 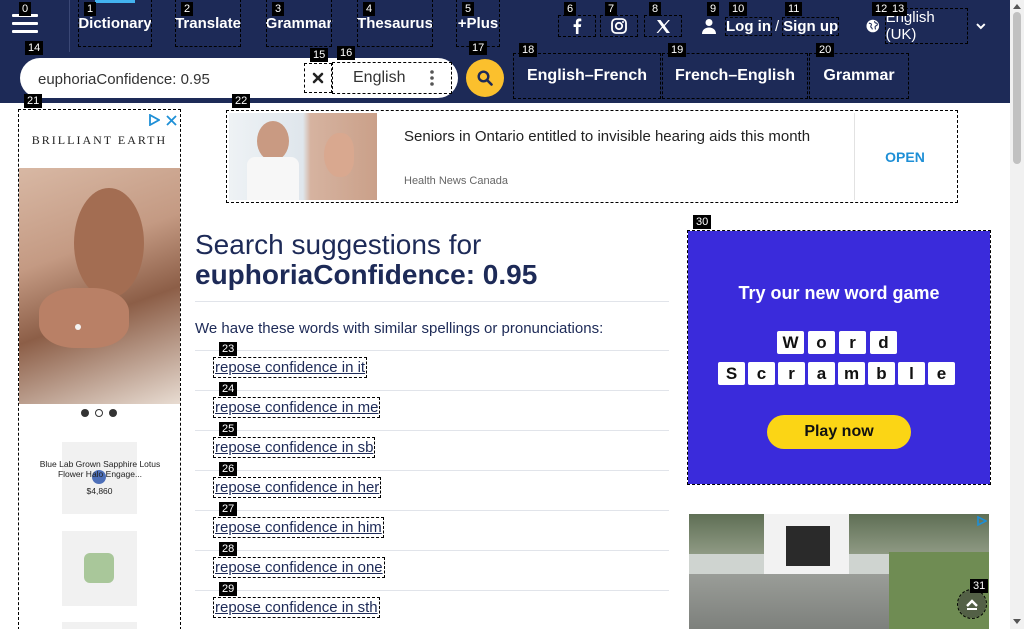 I want to click on instagram-link, so click(x=619, y=26).